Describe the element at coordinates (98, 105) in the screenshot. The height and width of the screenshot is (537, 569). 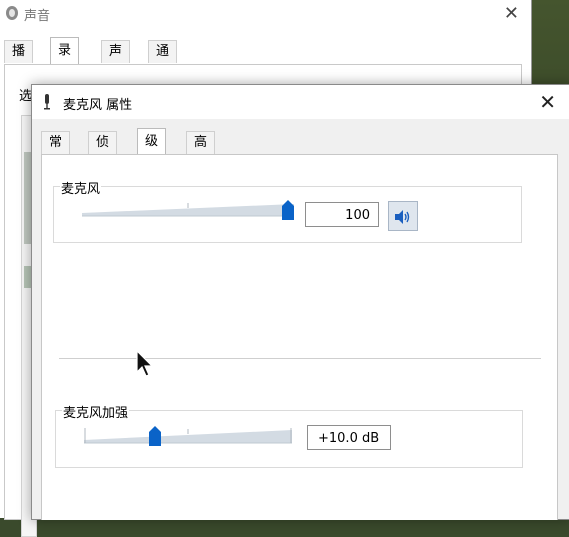
I see `dialog-title: 麦克风 属性` at that location.